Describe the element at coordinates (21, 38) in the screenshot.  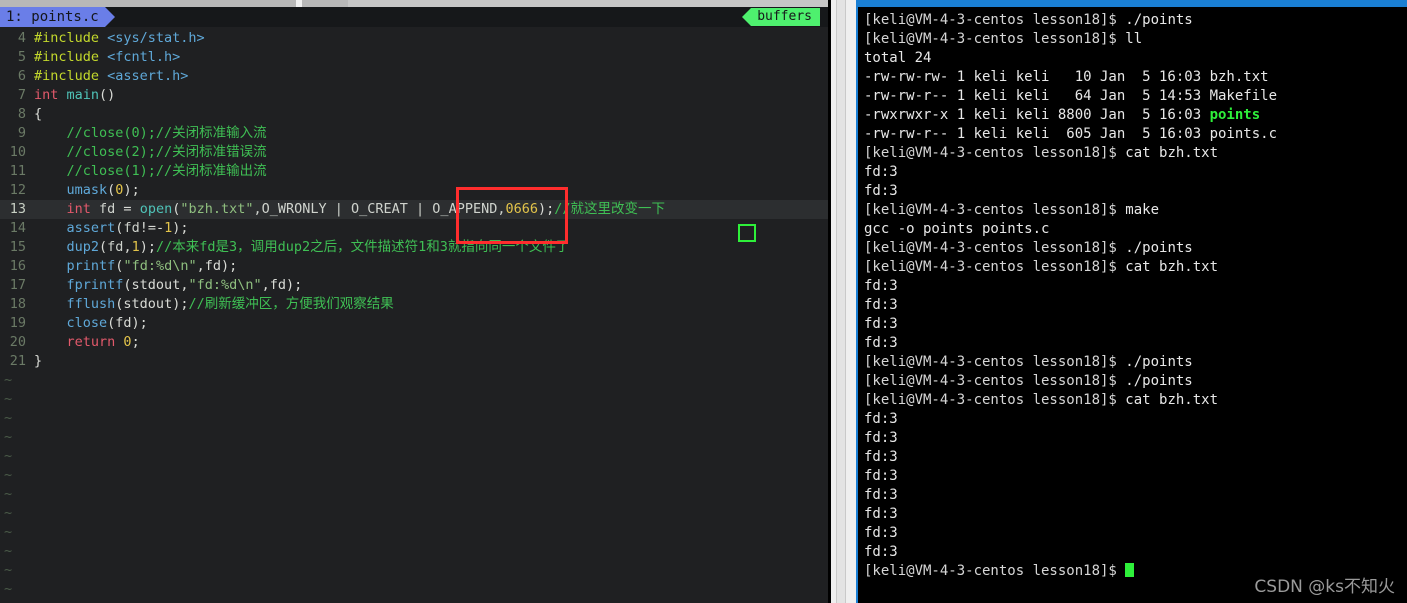
I see `line-number: 4` at that location.